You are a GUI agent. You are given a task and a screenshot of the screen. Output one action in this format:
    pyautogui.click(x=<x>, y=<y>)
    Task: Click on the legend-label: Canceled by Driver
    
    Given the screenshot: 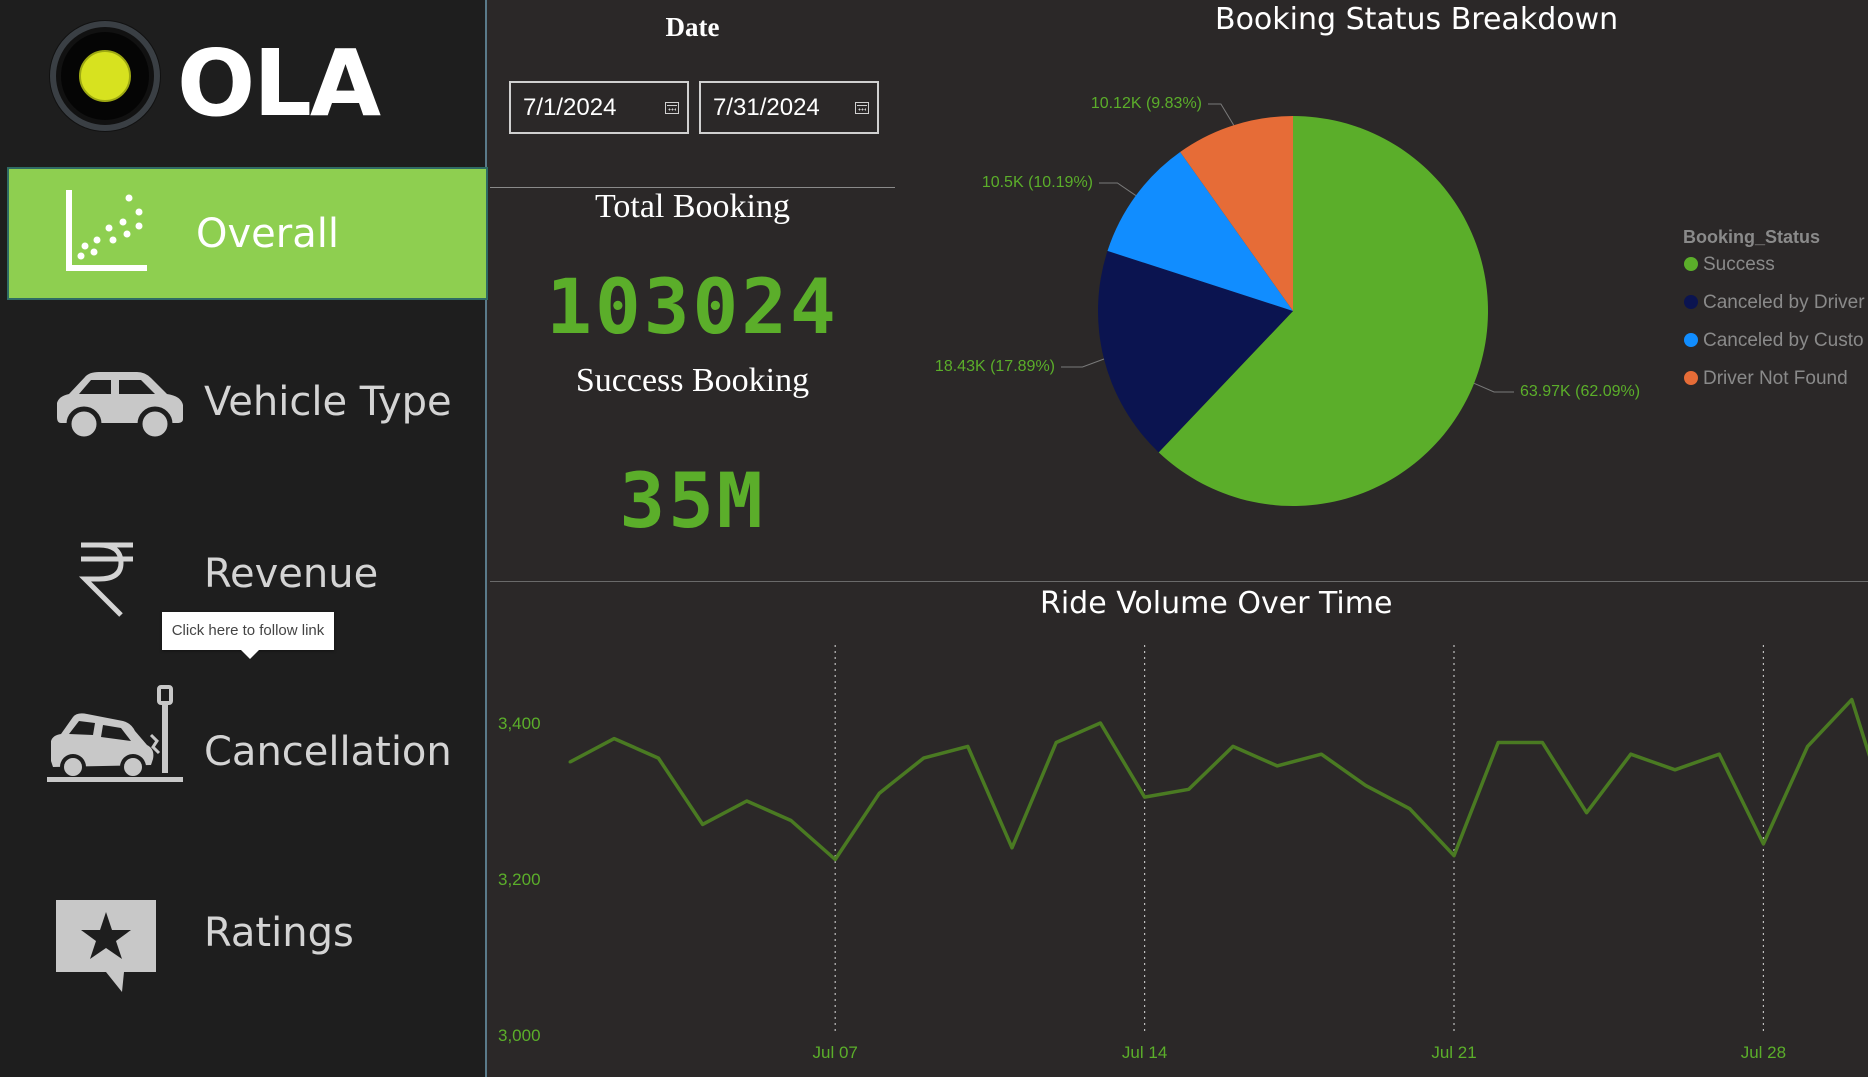 What is the action you would take?
    pyautogui.click(x=1784, y=302)
    